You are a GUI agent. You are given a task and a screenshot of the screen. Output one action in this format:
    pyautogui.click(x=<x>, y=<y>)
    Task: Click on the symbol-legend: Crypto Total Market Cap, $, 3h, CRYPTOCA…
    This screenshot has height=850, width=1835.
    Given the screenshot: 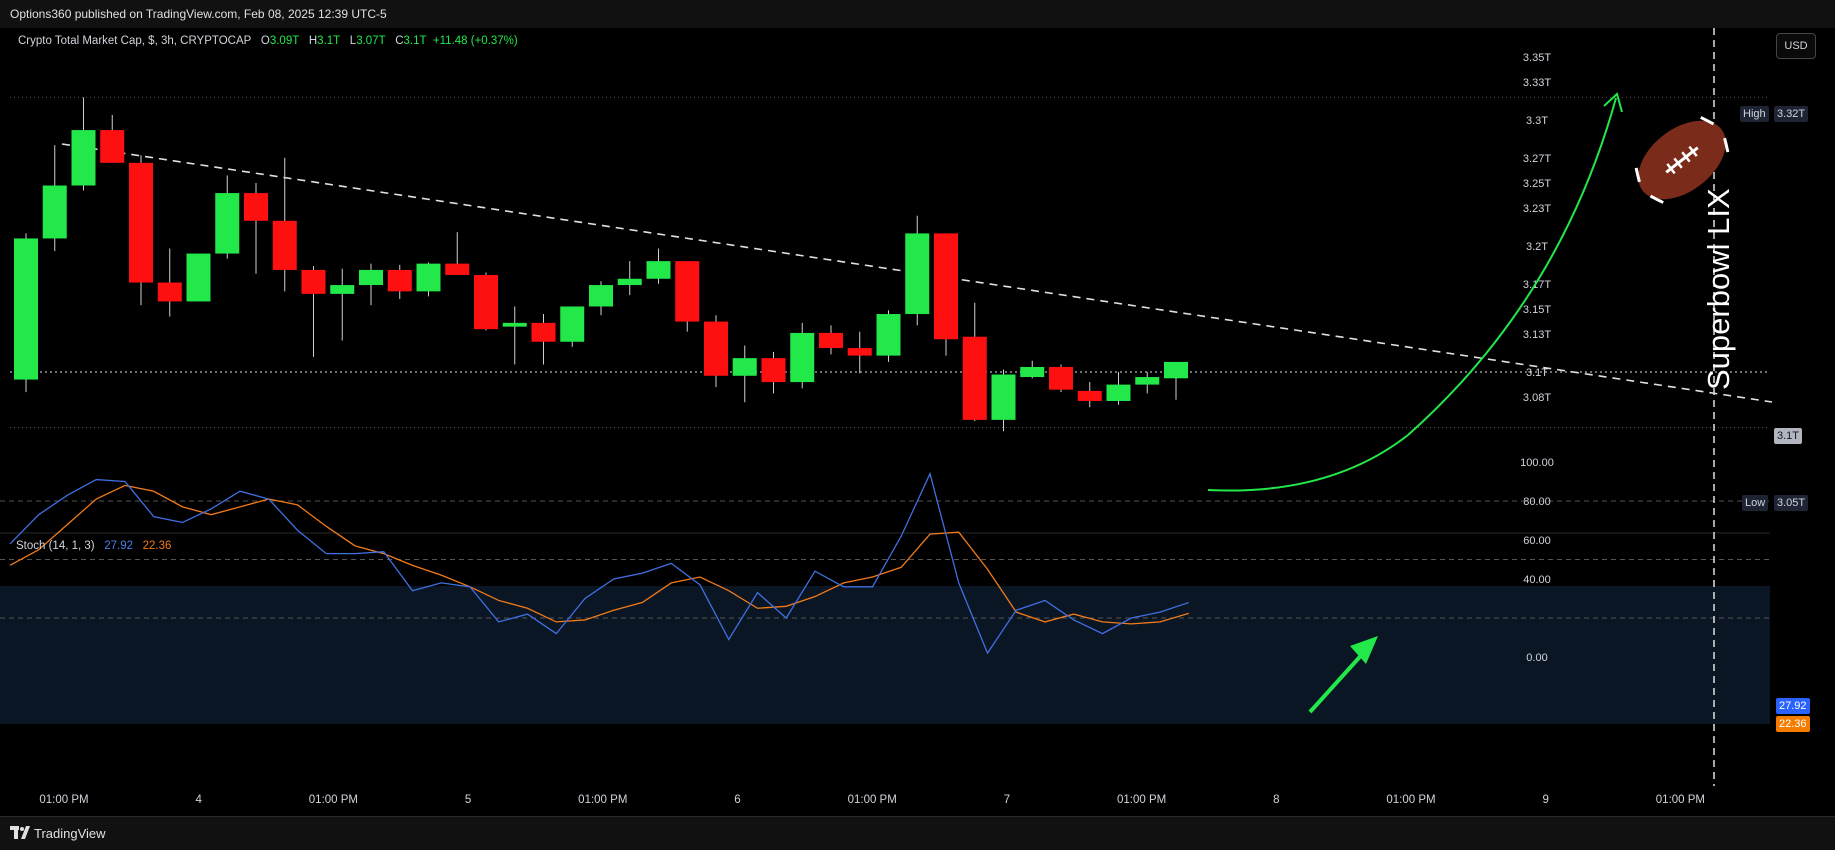 What is the action you would take?
    pyautogui.click(x=268, y=41)
    